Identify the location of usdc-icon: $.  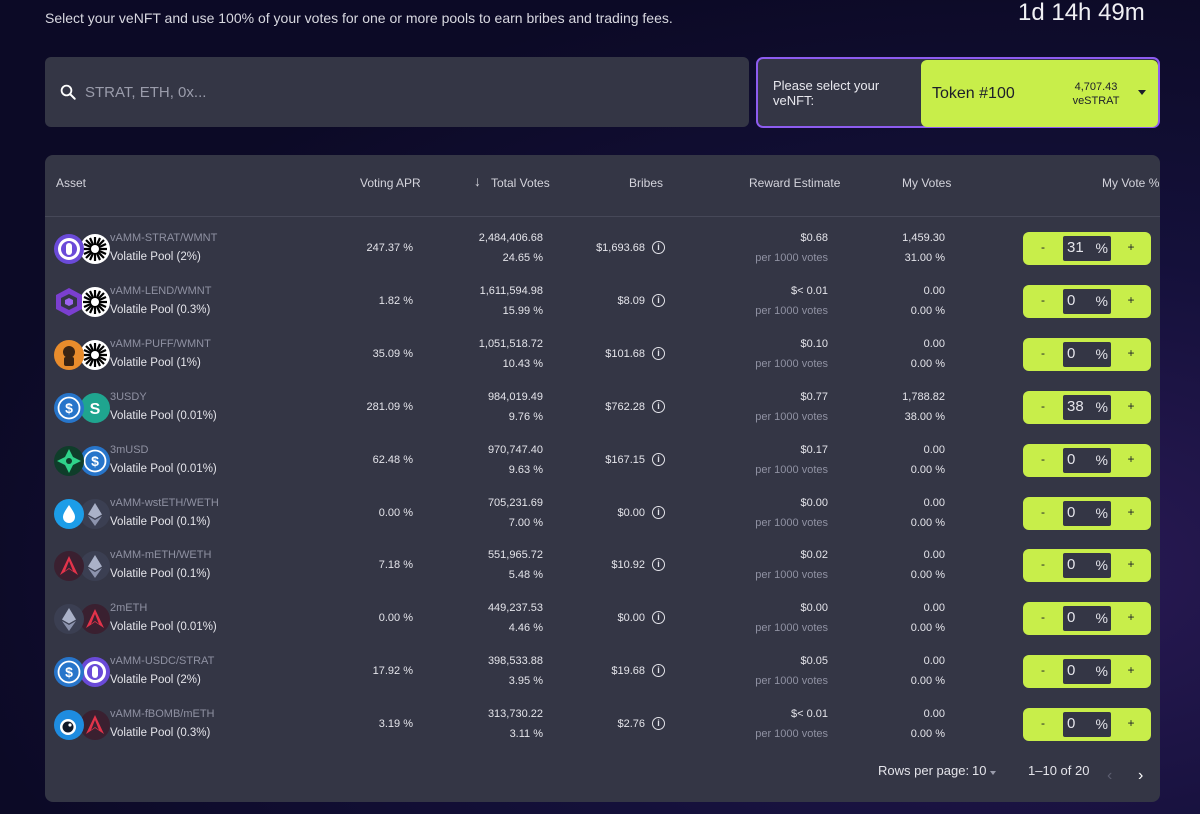
(69, 407).